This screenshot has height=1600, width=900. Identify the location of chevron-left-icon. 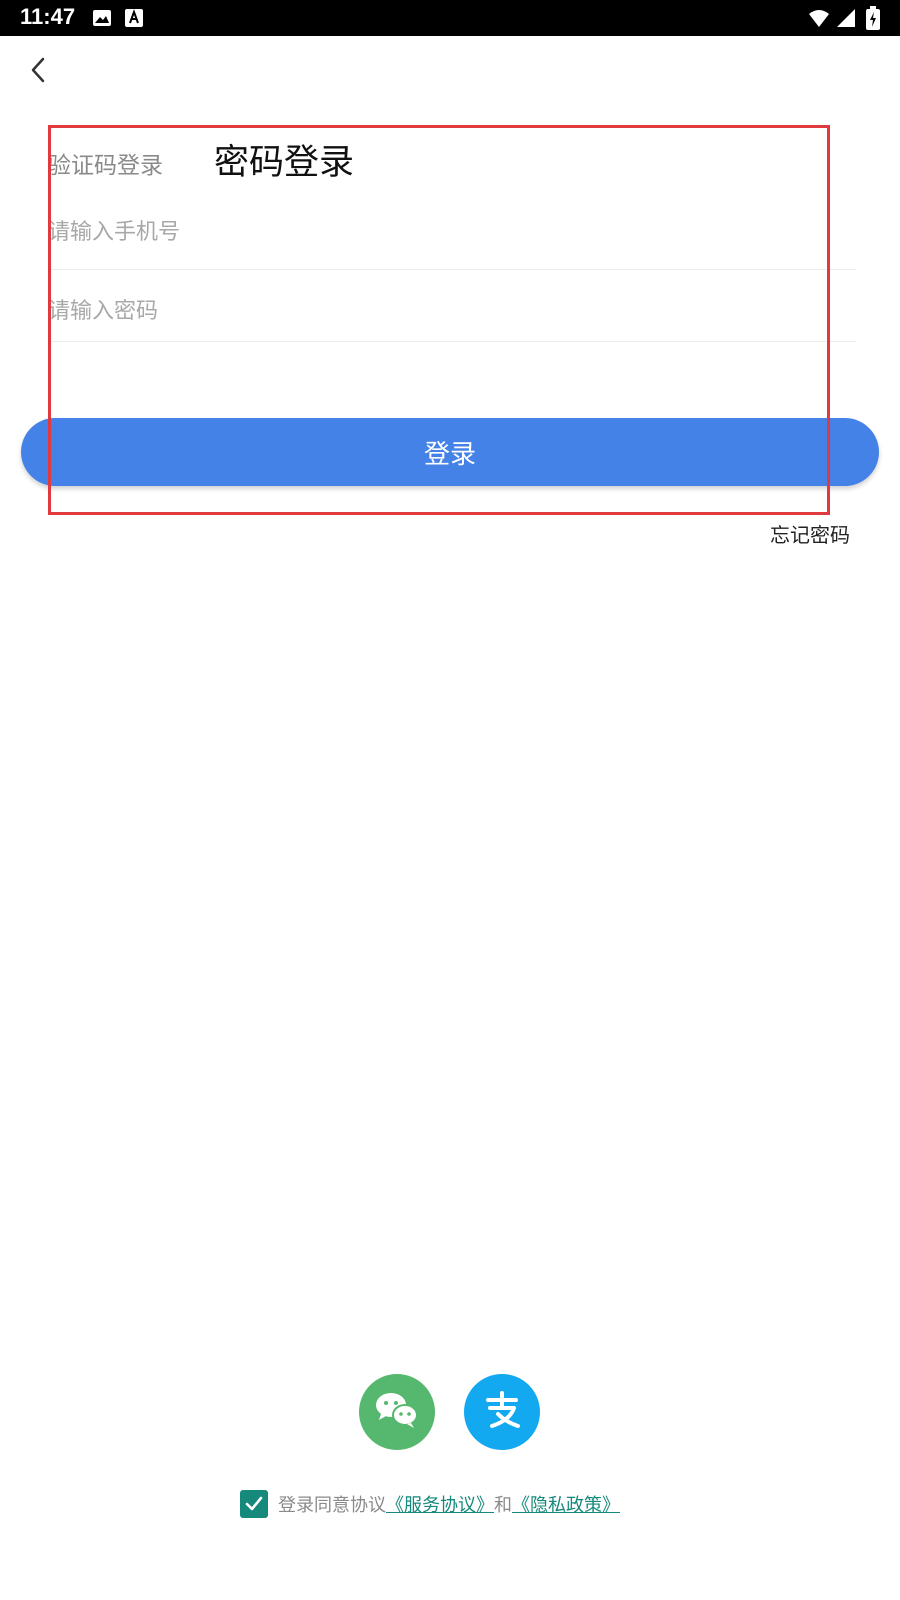
(38, 72).